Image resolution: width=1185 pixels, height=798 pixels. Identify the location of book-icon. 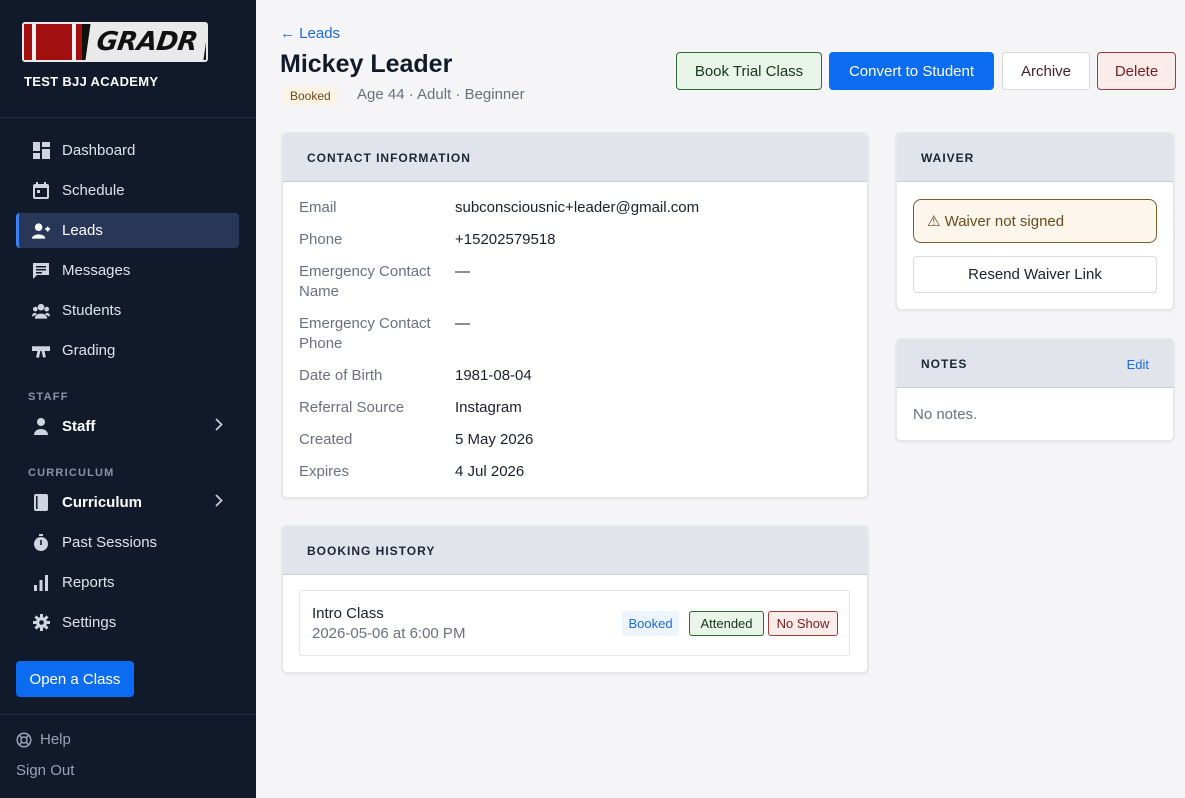
(41, 503).